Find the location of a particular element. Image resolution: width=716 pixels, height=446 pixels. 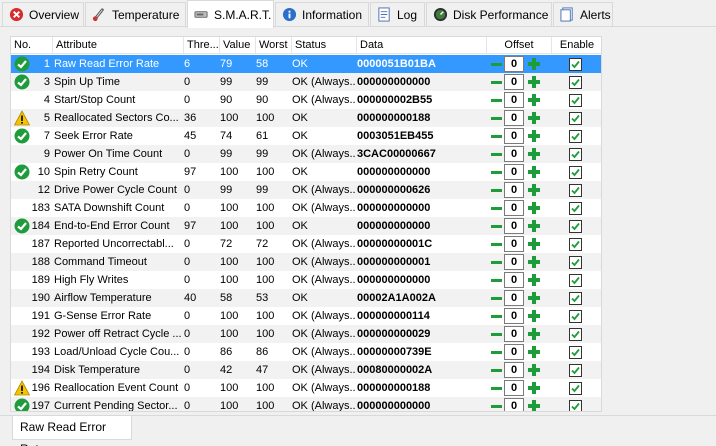

bottom-tab-raw-read-error-rate: Raw Read Error Rate is located at coordinates (72, 431).